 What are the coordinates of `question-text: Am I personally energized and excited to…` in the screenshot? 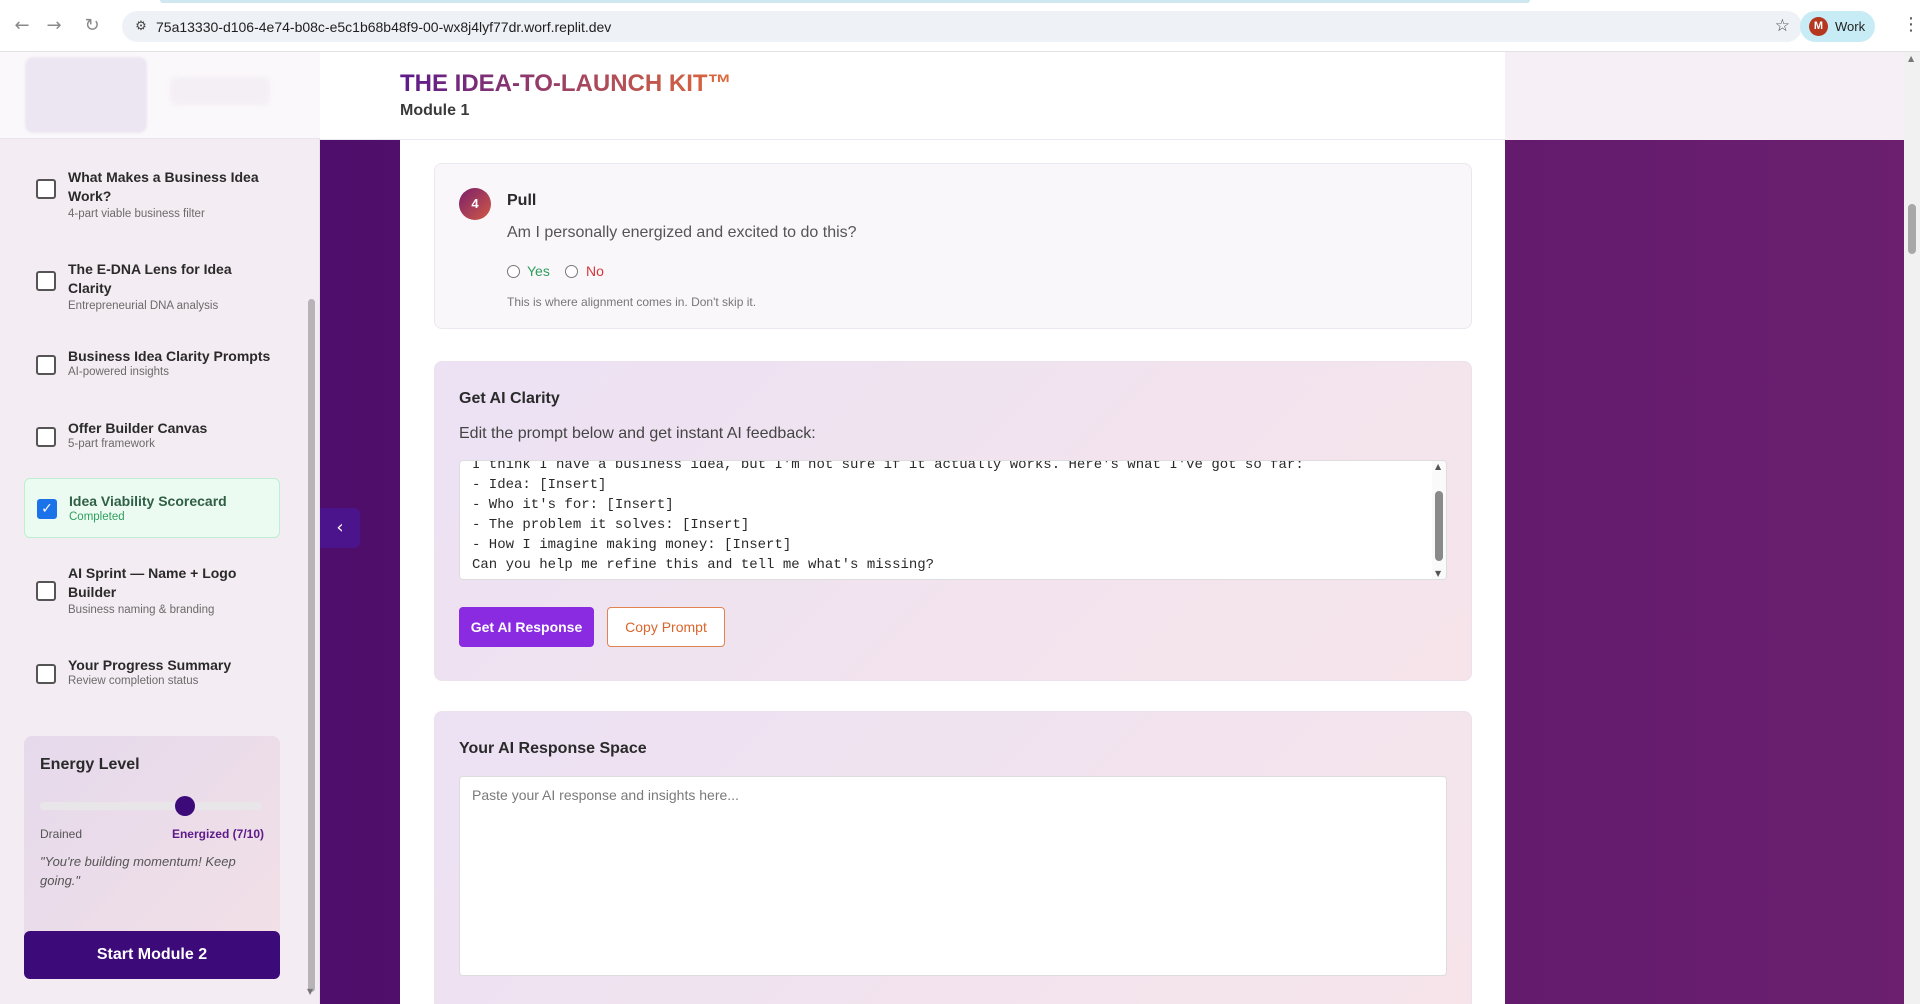 It's located at (682, 232).